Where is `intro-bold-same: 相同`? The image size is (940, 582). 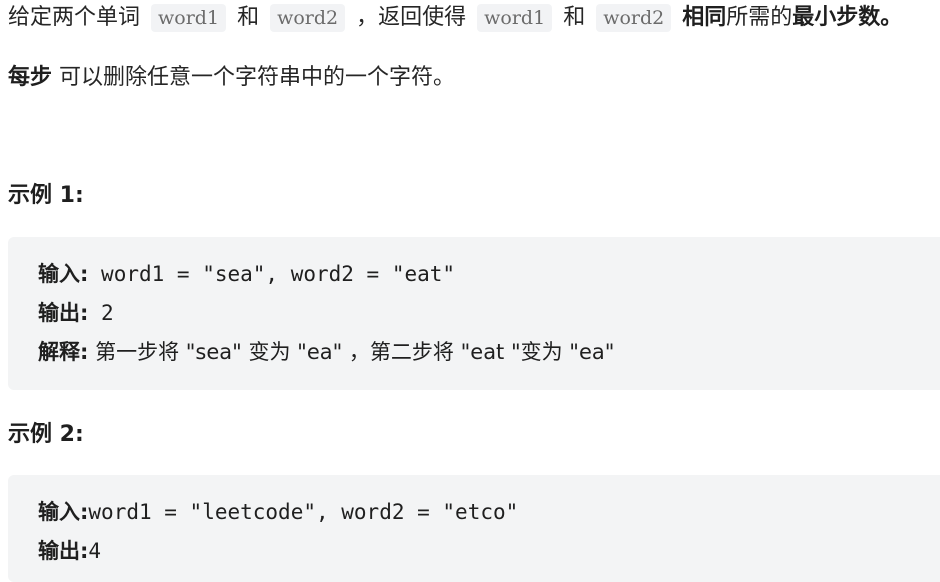
intro-bold-same: 相同 is located at coordinates (704, 17).